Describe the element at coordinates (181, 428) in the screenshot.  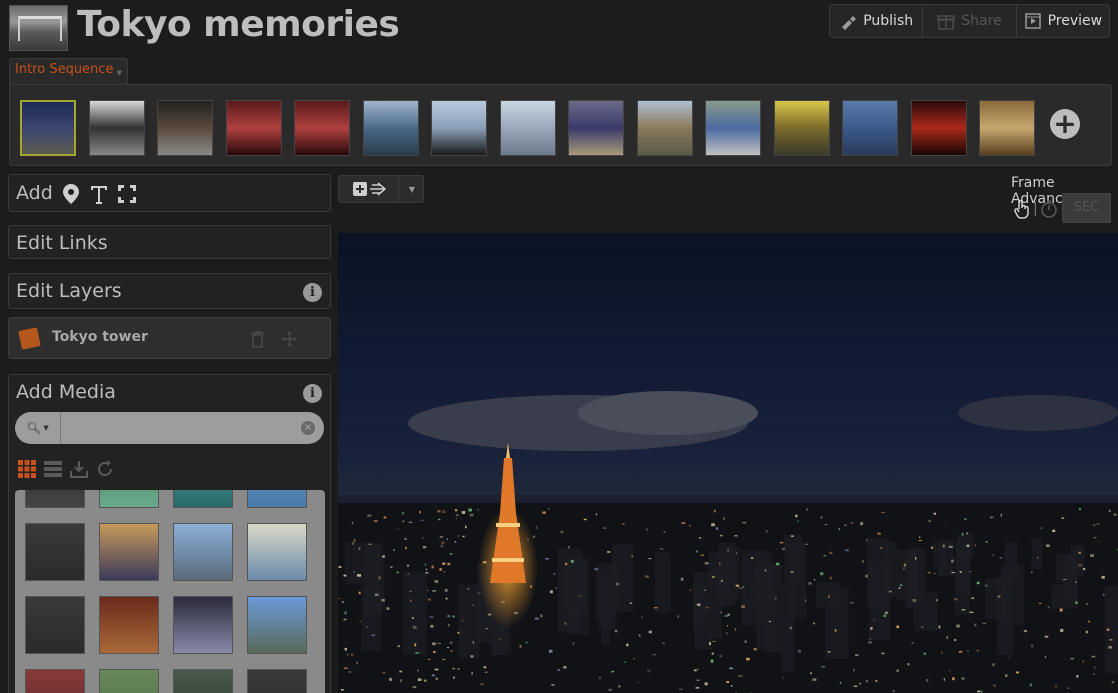
I see `search-input` at that location.